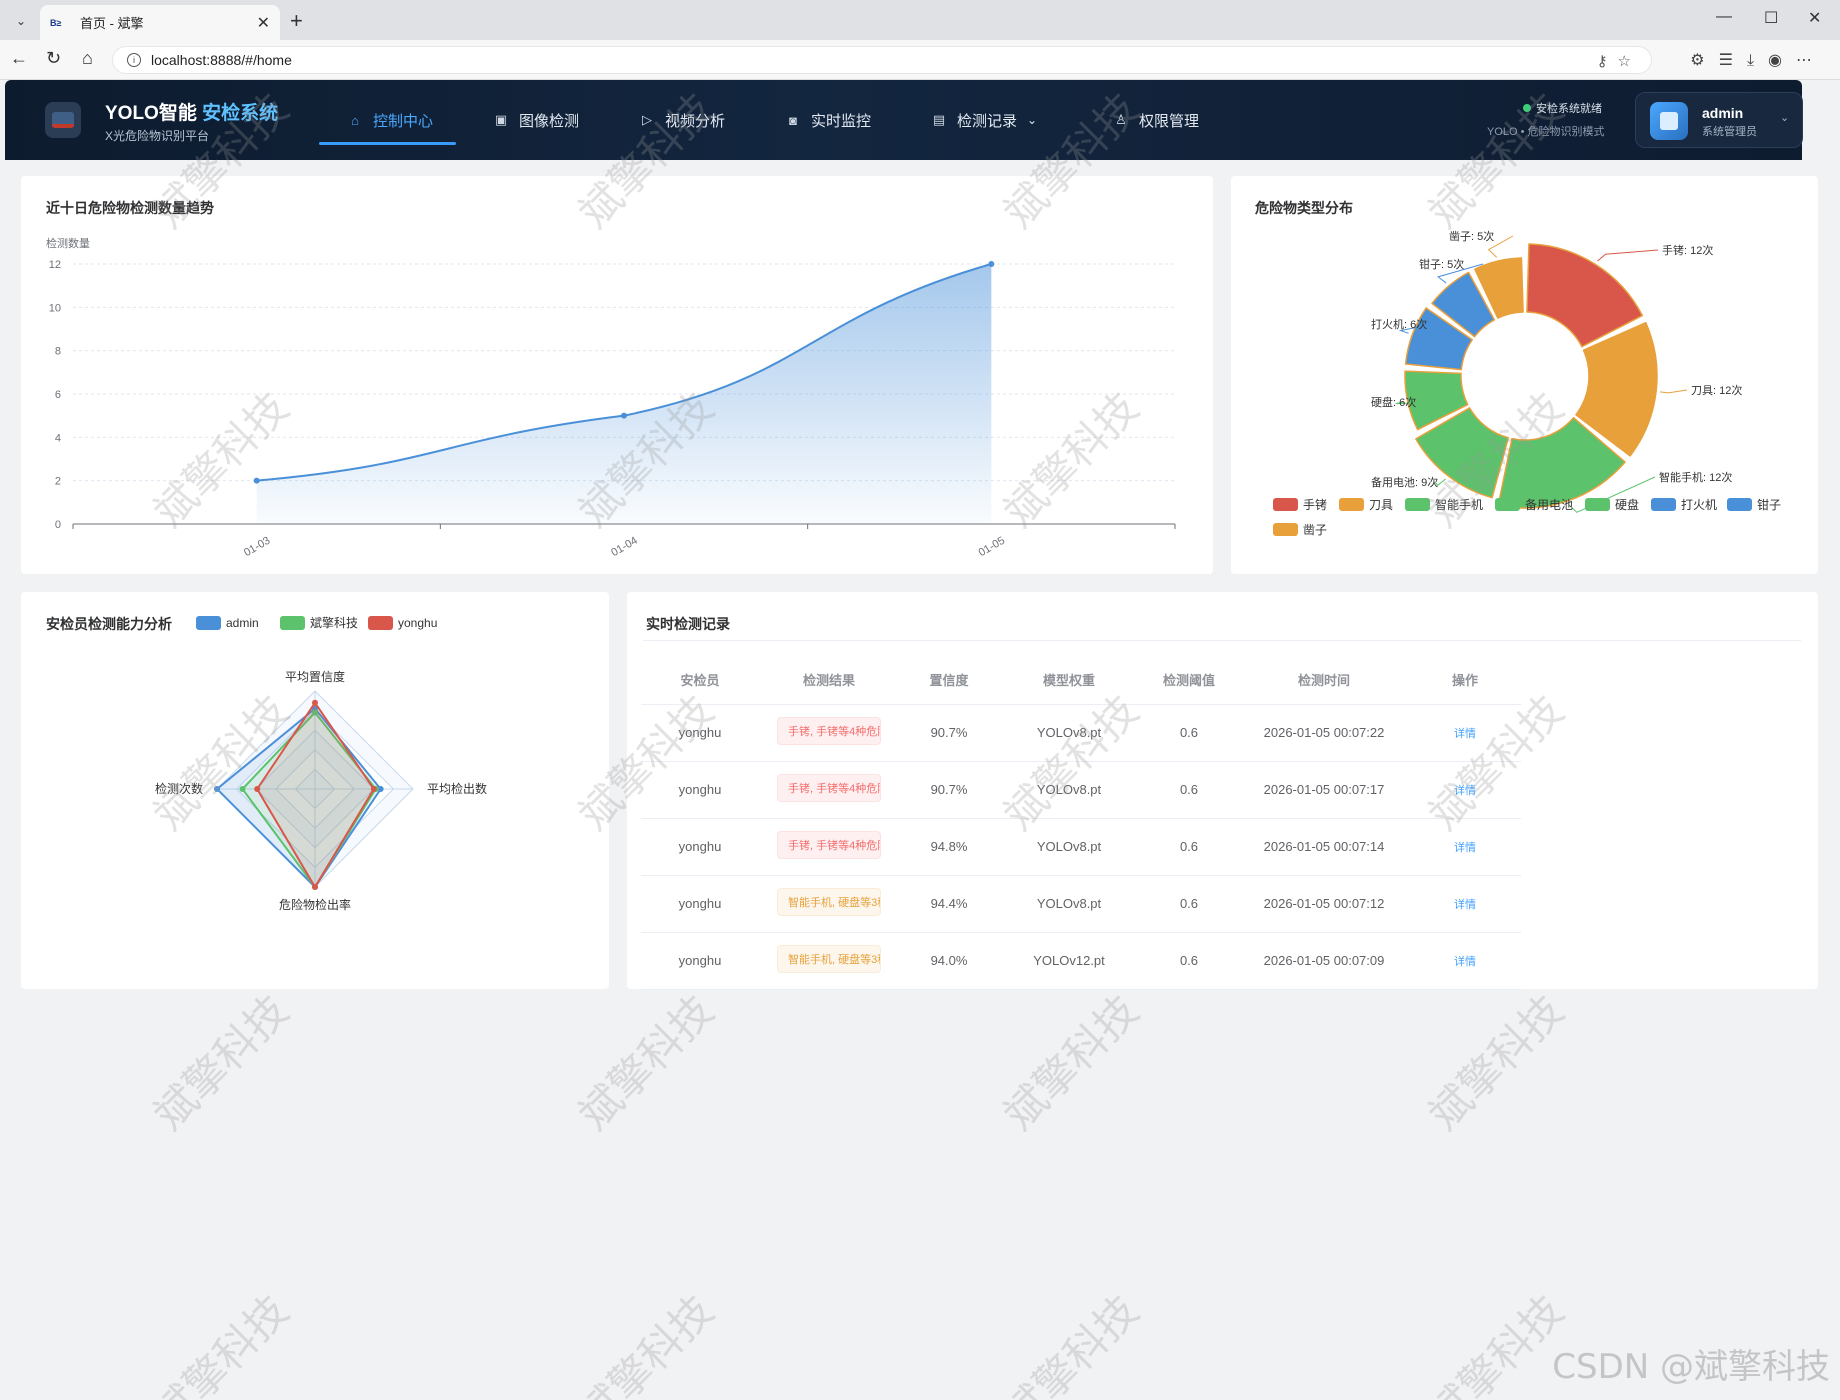  What do you see at coordinates (1324, 847) in the screenshot?
I see `cell-time: 2026-01-05 00:07:14` at bounding box center [1324, 847].